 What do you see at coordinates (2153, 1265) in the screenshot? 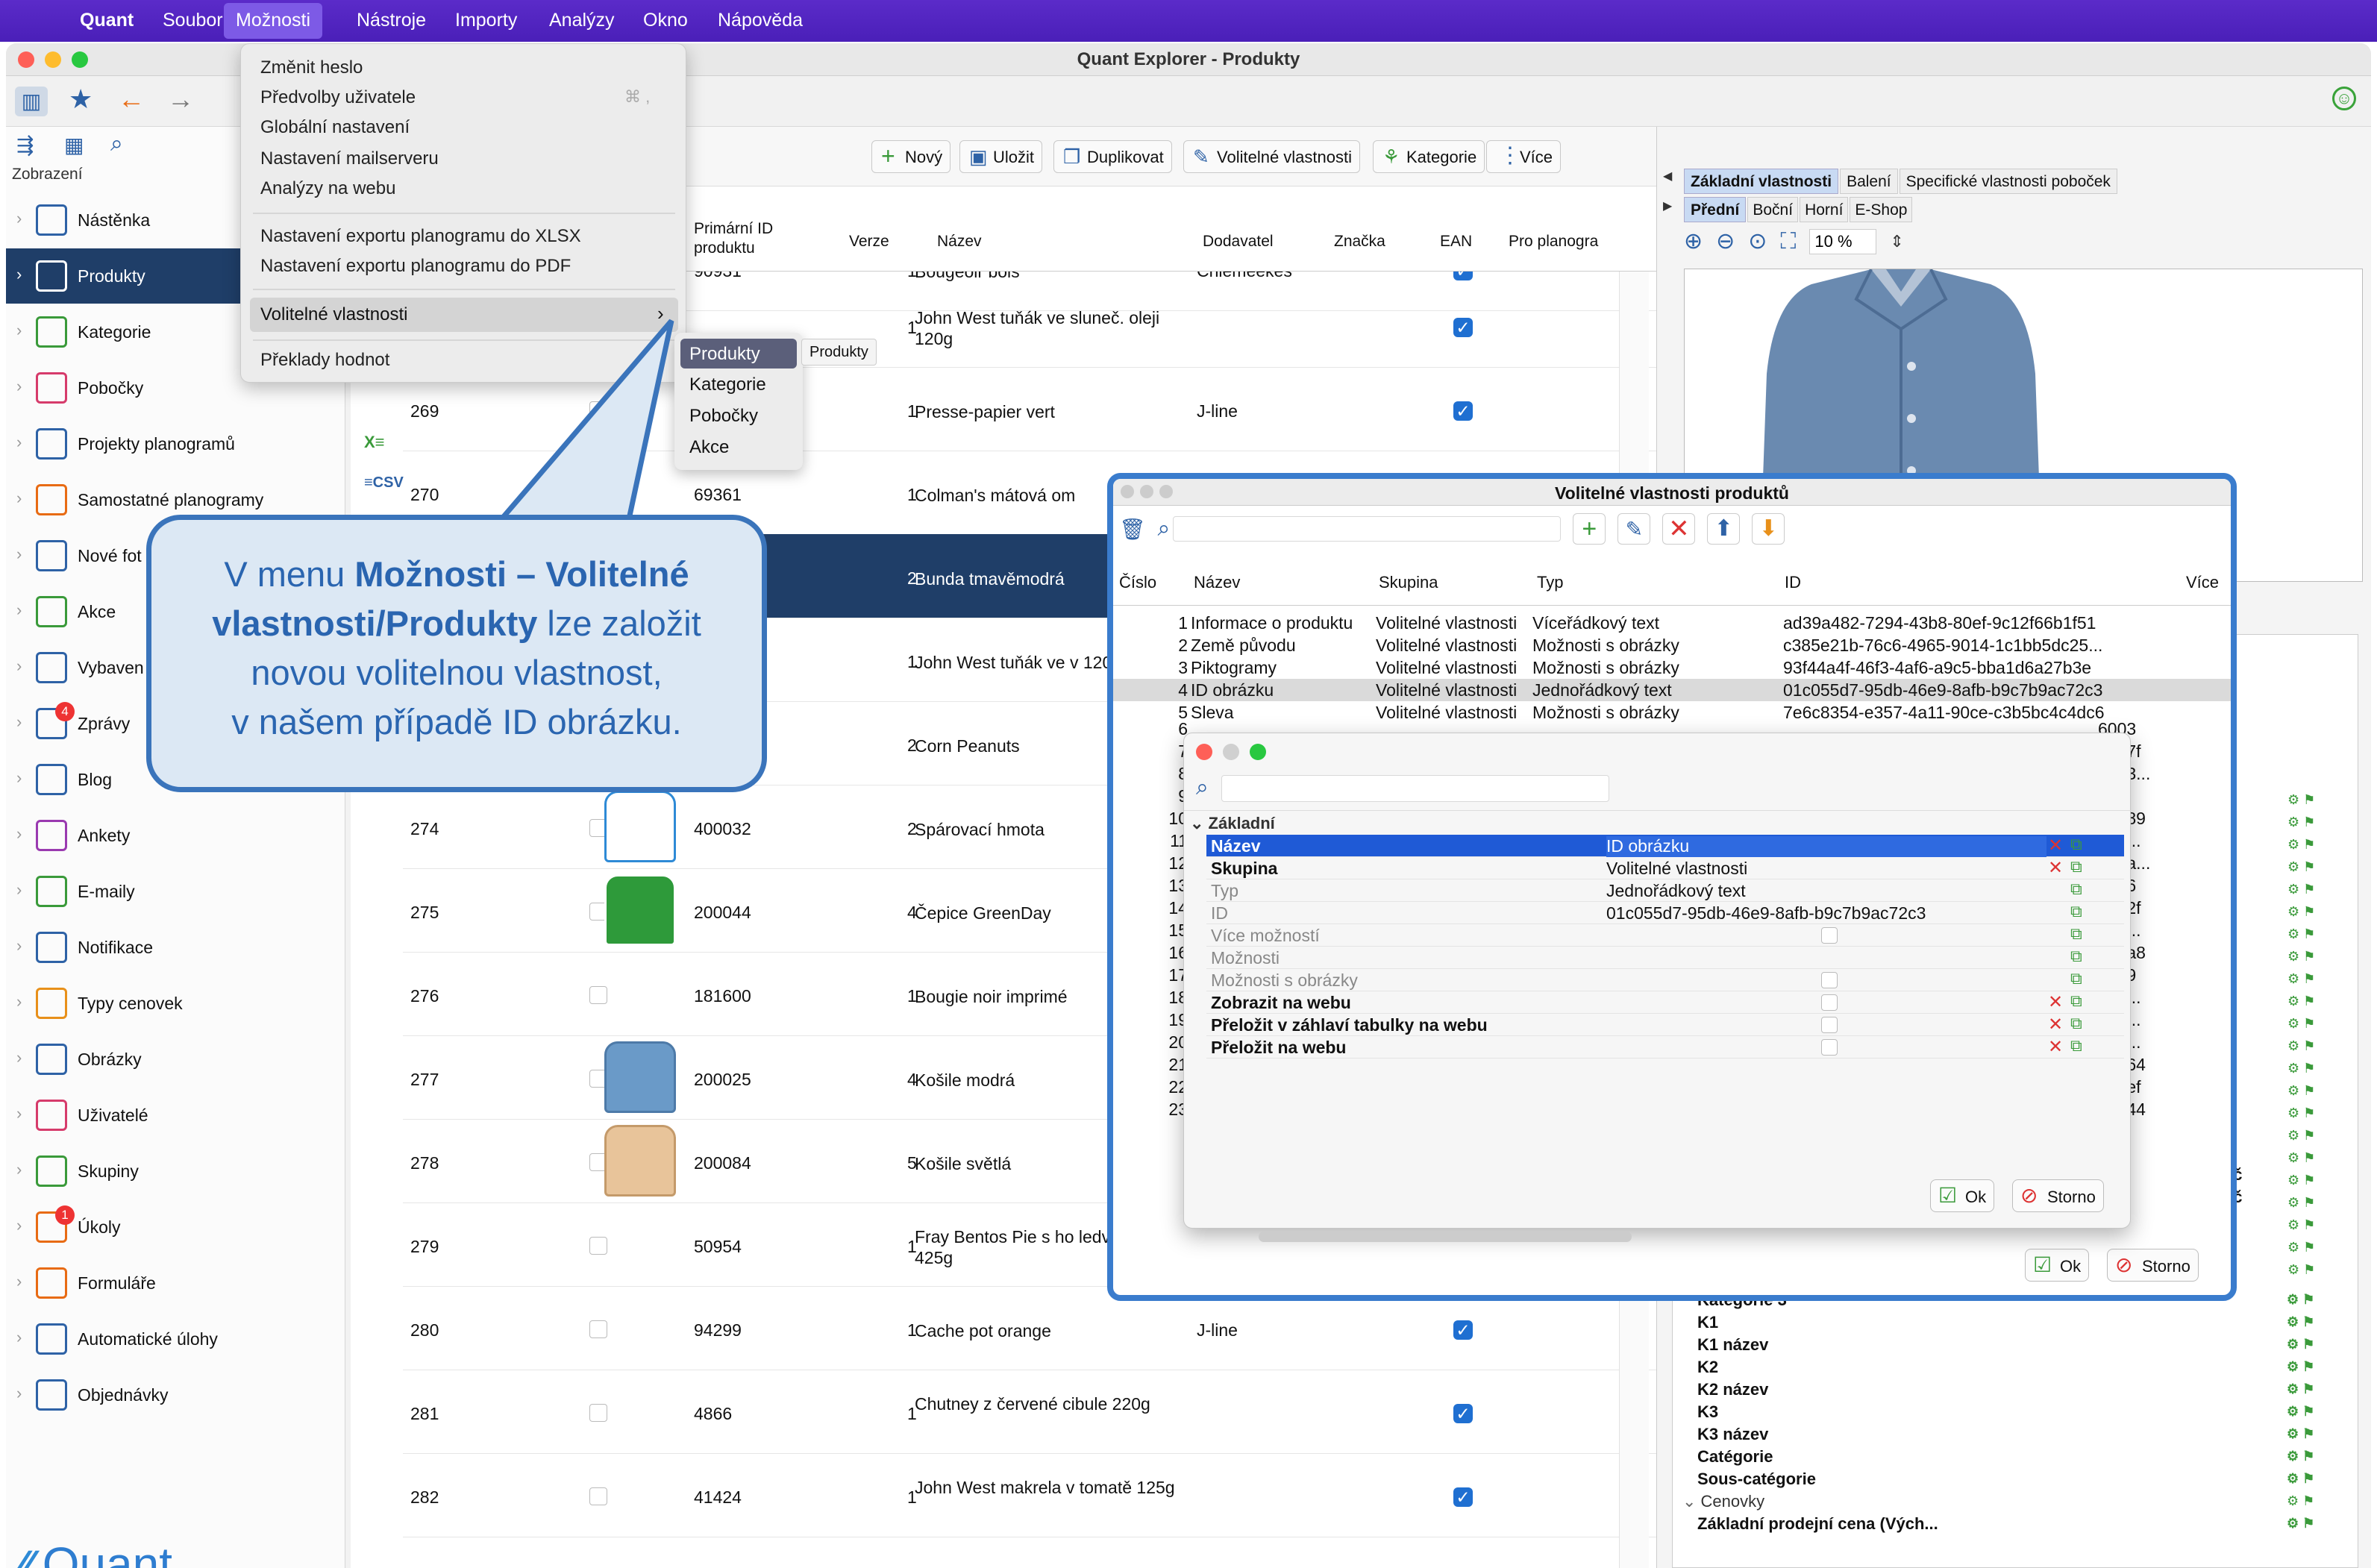
I see `dialog1-cancel-button: ⊘ Storno` at bounding box center [2153, 1265].